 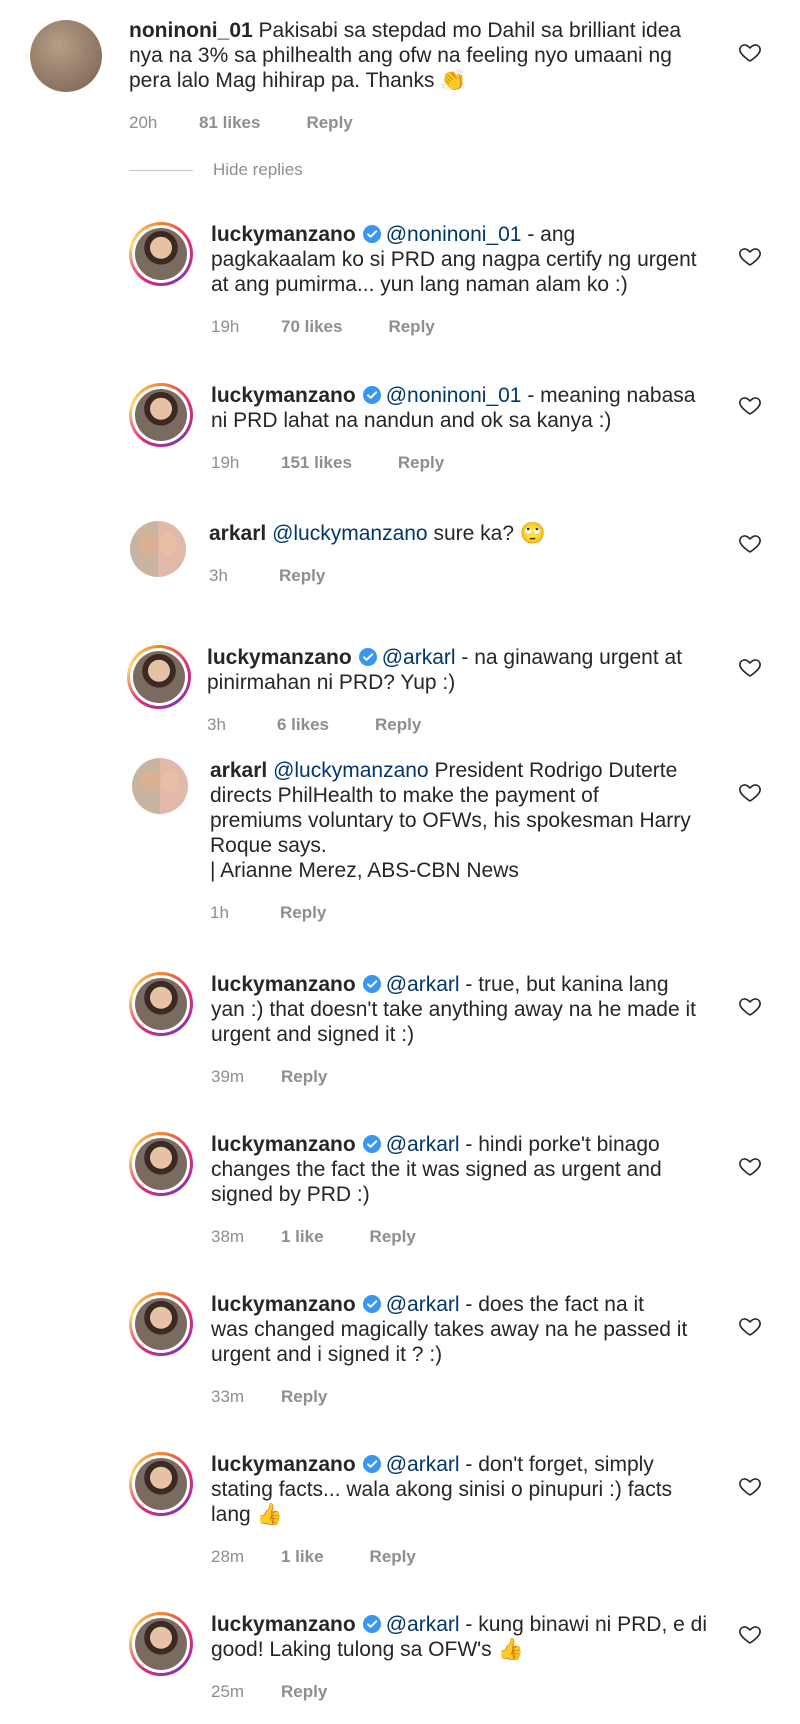 I want to click on comment-meta: 28m 1 like Reply, so click(x=313, y=1557).